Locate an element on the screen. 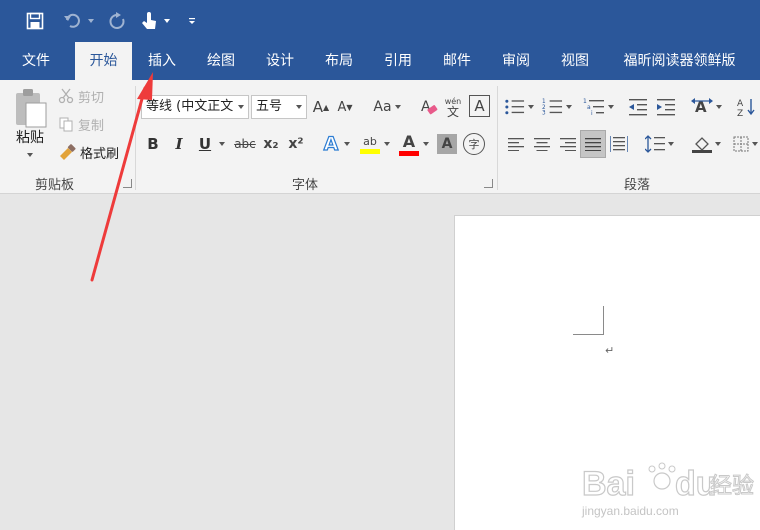 The width and height of the screenshot is (760, 530). baidu-watermark: Bai du 经验 jingyan.baidu.com is located at coordinates (667, 490).